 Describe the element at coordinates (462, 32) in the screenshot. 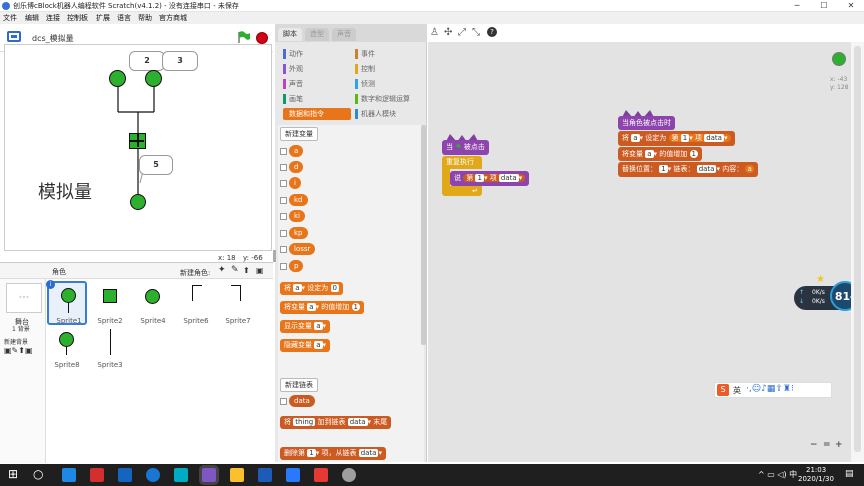

I see `grow-icon: ⤢` at that location.